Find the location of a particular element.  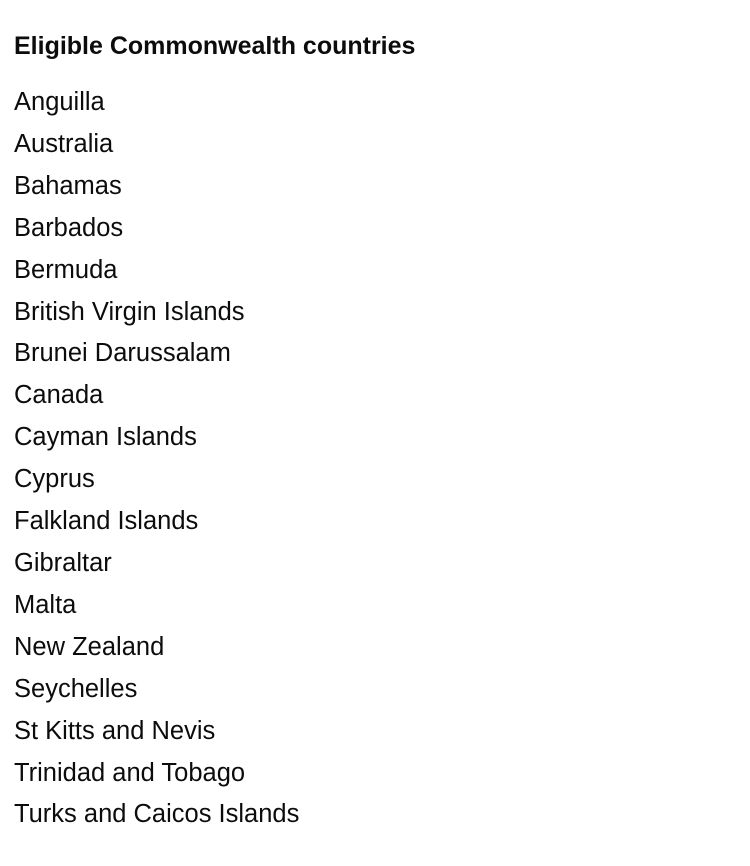

list-item: Brunei Darussalam is located at coordinates (122, 353).